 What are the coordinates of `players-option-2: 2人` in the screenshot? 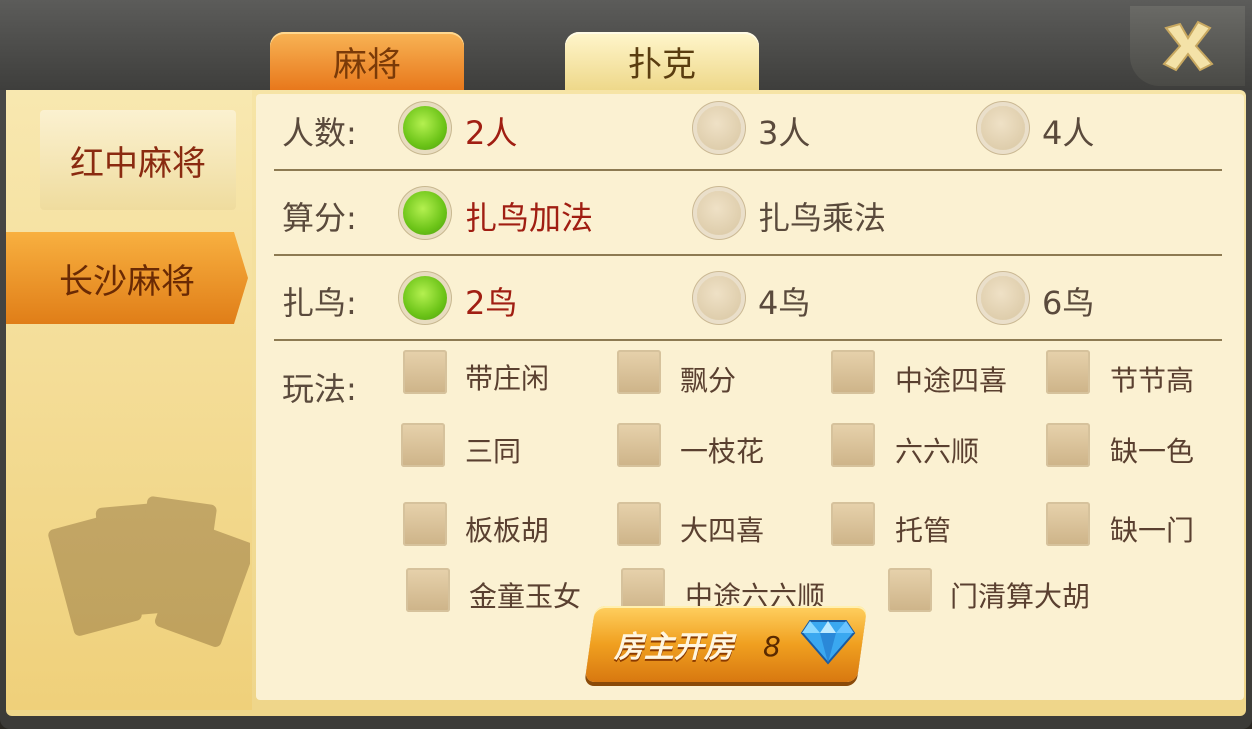 It's located at (491, 131).